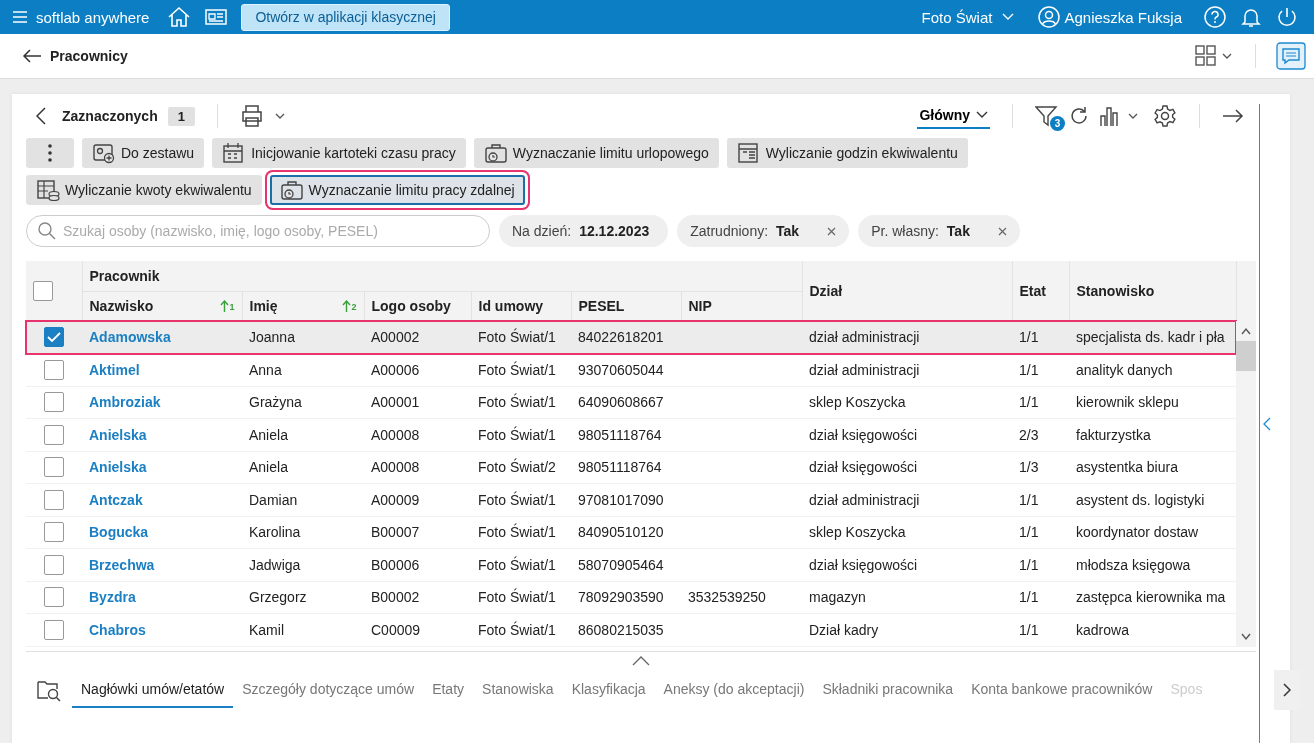 The height and width of the screenshot is (743, 1314). What do you see at coordinates (411, 306) in the screenshot?
I see `column-header: Logo osoby` at bounding box center [411, 306].